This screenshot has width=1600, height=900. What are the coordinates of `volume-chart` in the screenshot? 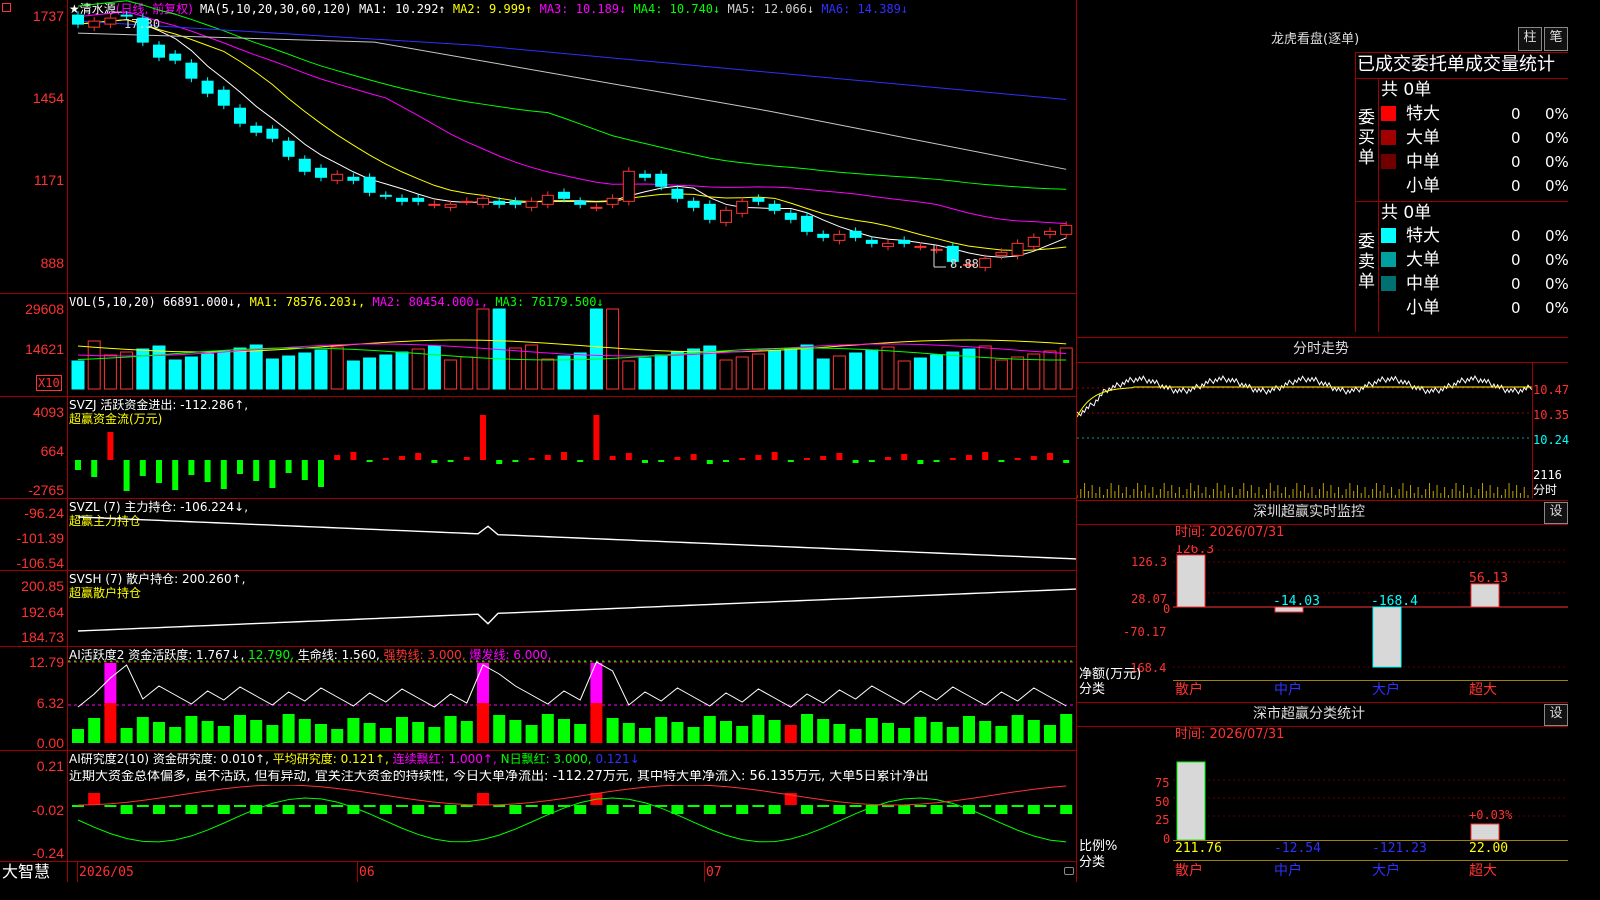 It's located at (572, 345).